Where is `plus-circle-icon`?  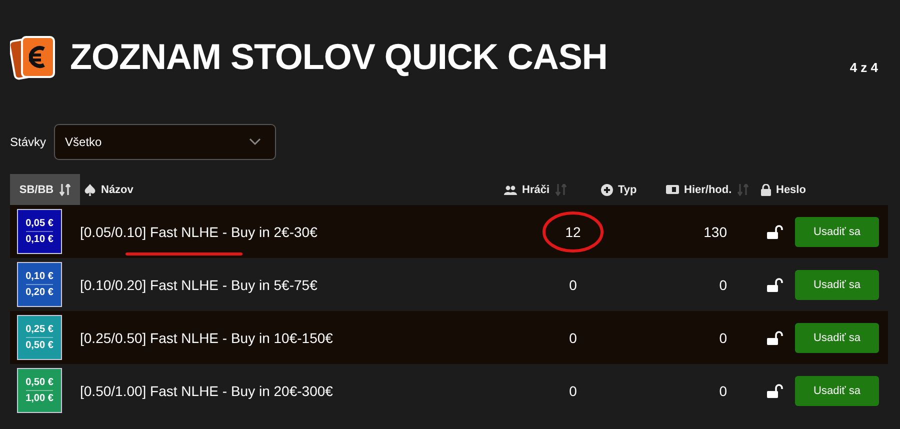 plus-circle-icon is located at coordinates (607, 190).